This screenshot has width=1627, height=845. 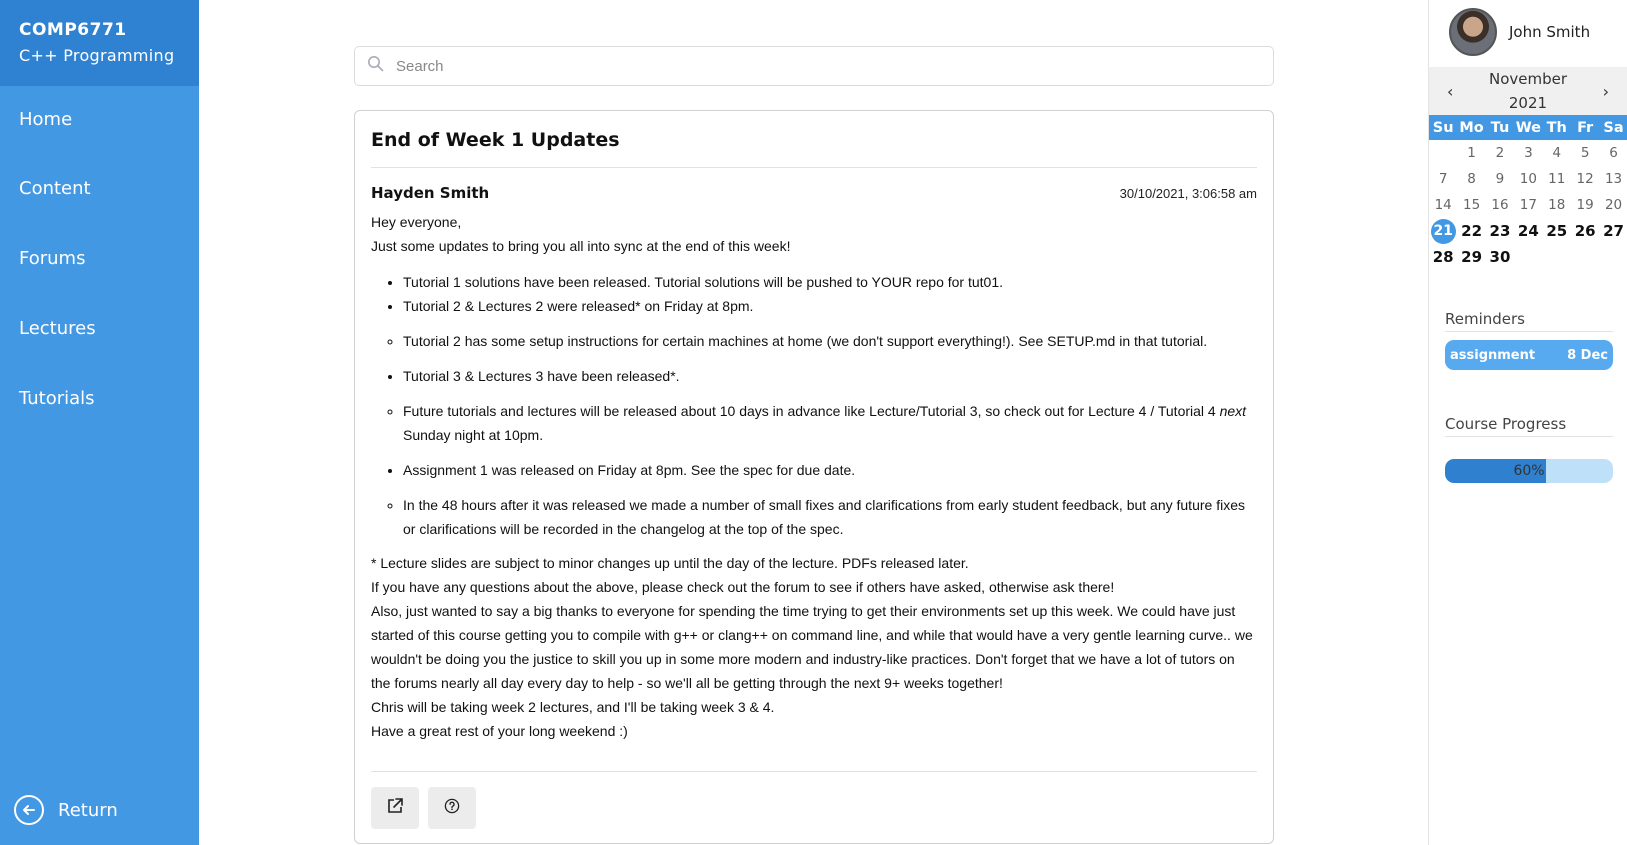 What do you see at coordinates (1500, 179) in the screenshot?
I see `calendar-day: 9` at bounding box center [1500, 179].